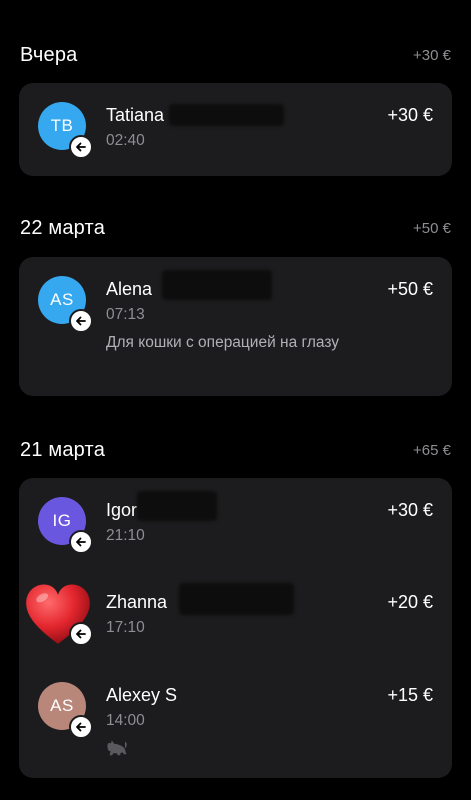 This screenshot has width=471, height=800. What do you see at coordinates (235, 55) in the screenshot?
I see `section-header-yesterday: Вчера +30 €` at bounding box center [235, 55].